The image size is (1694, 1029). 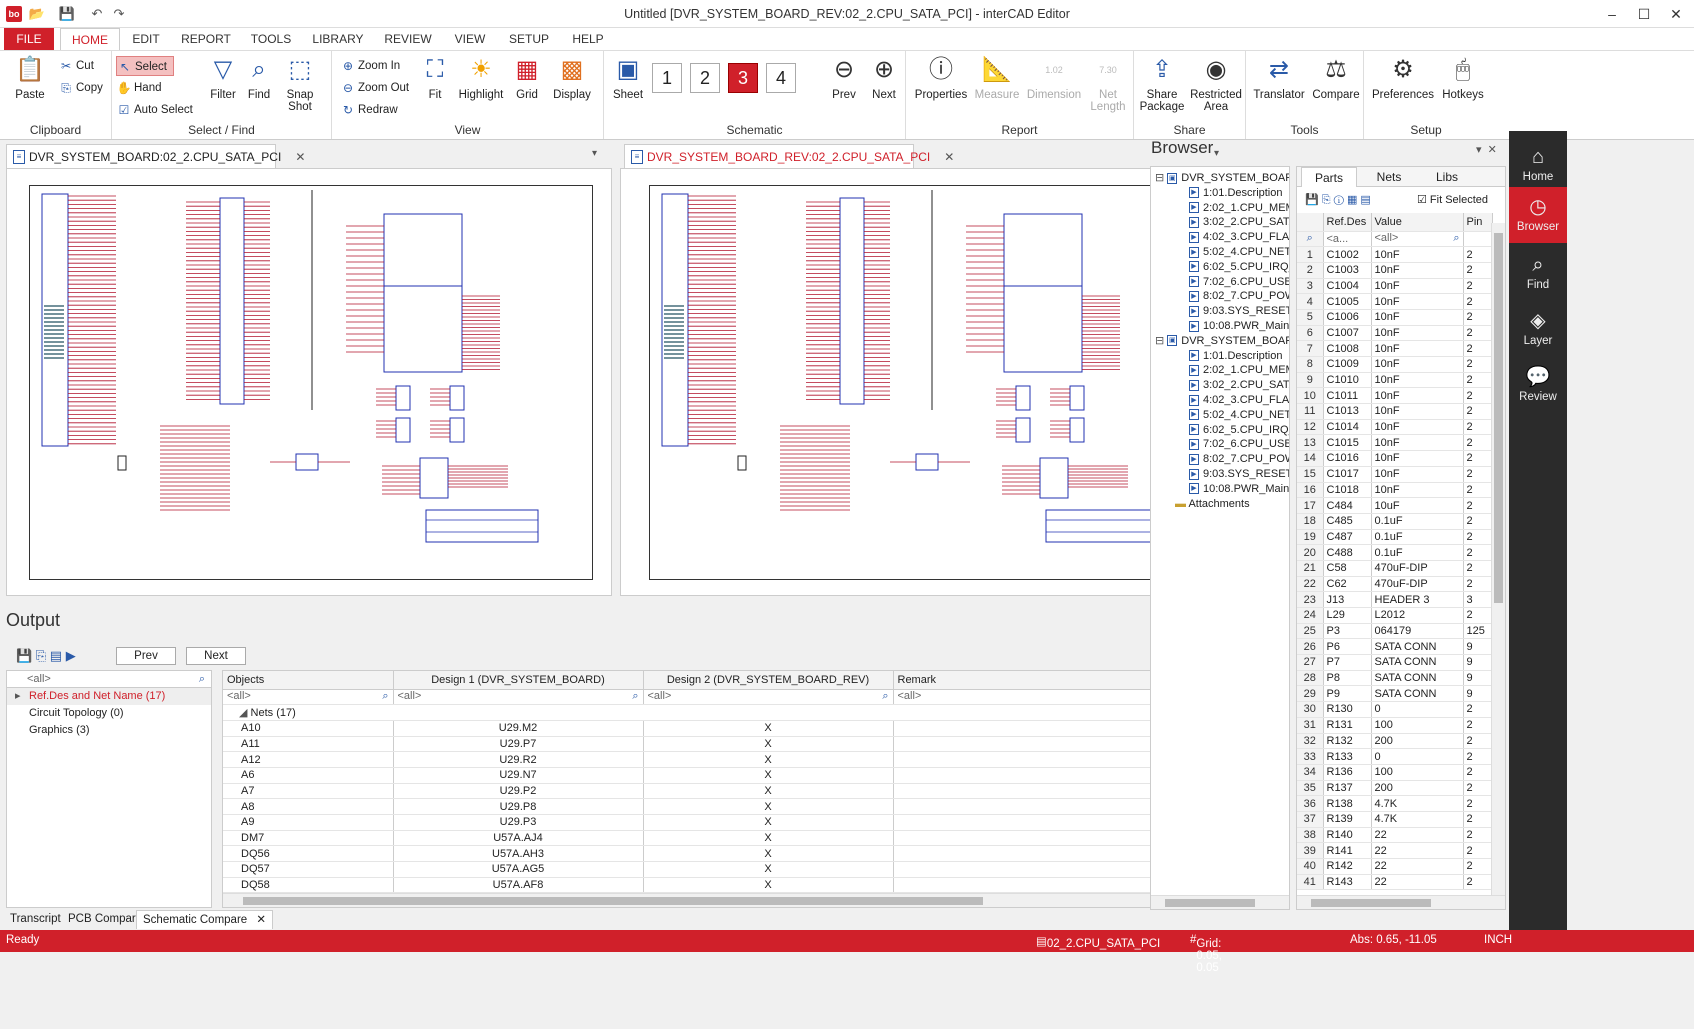 I want to click on tree-page: ▶ 3:02_2.CPU_SATA, so click(x=1220, y=385).